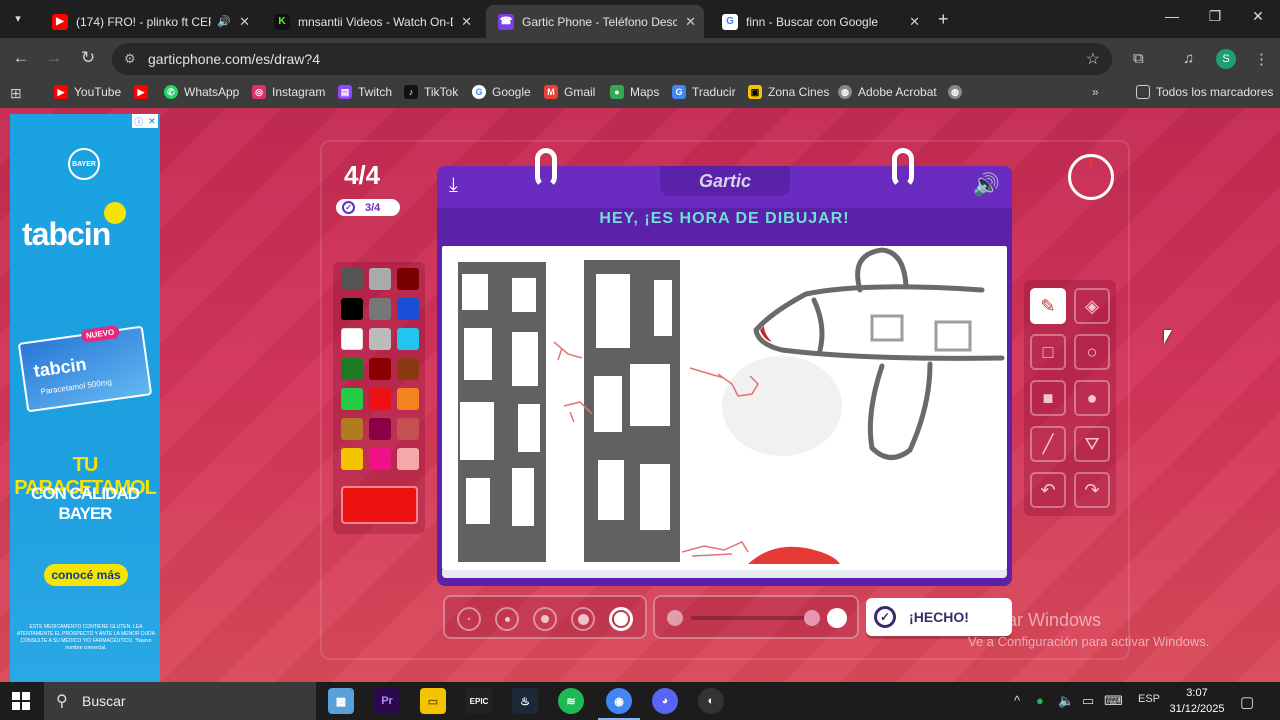  Describe the element at coordinates (1197, 701) in the screenshot. I see `taskbar-clock: 3:07 31/12/2025` at that location.